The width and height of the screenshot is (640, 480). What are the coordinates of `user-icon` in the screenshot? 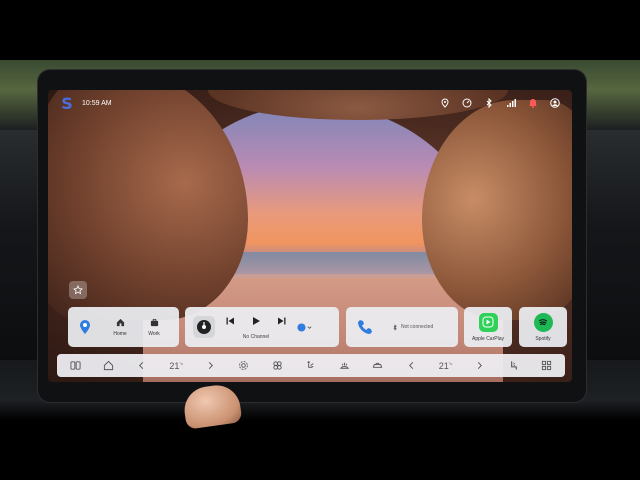 It's located at (554, 103).